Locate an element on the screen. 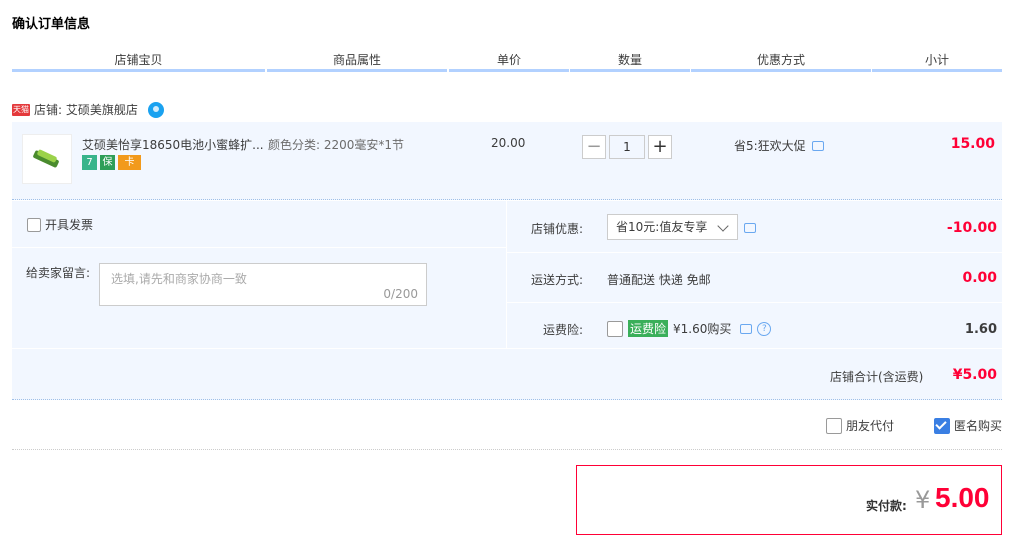  shop-total-label: 店铺合计(含运费) is located at coordinates (877, 377).